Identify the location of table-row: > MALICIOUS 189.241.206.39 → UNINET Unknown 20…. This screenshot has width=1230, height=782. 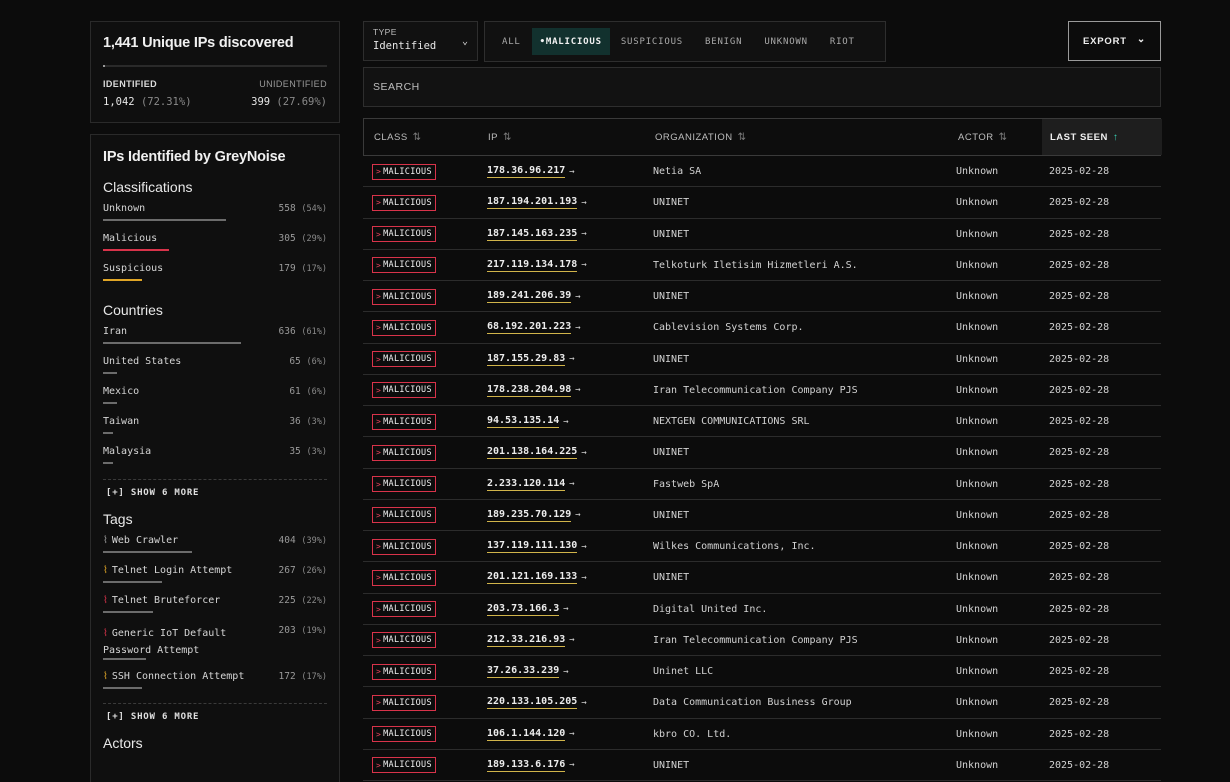
(762, 297).